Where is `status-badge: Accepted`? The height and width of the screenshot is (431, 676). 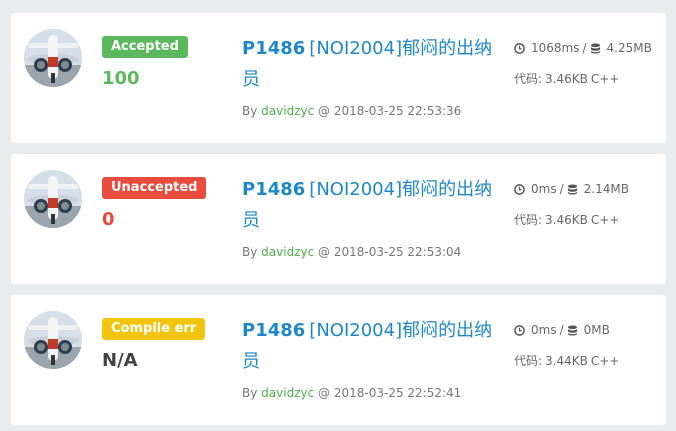 status-badge: Accepted is located at coordinates (145, 47).